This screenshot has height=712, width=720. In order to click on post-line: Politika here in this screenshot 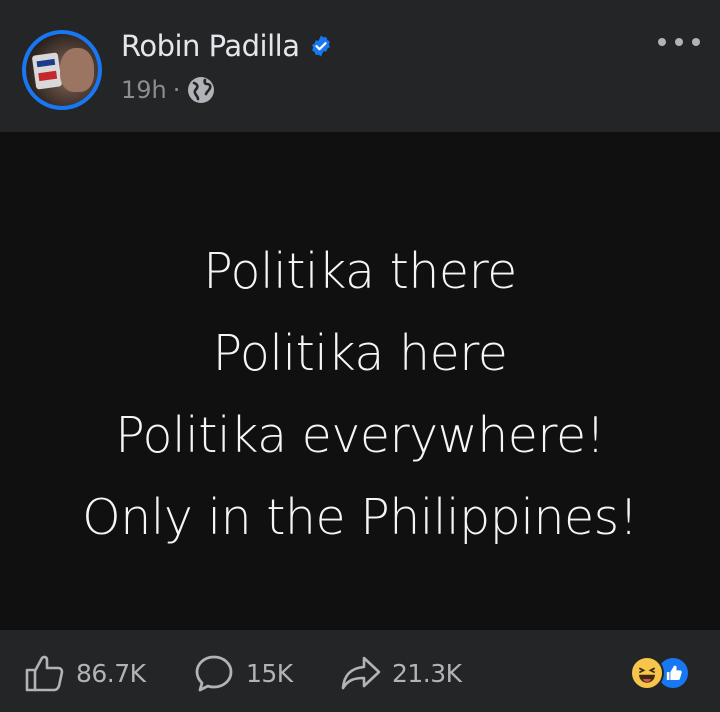, I will do `click(360, 353)`.